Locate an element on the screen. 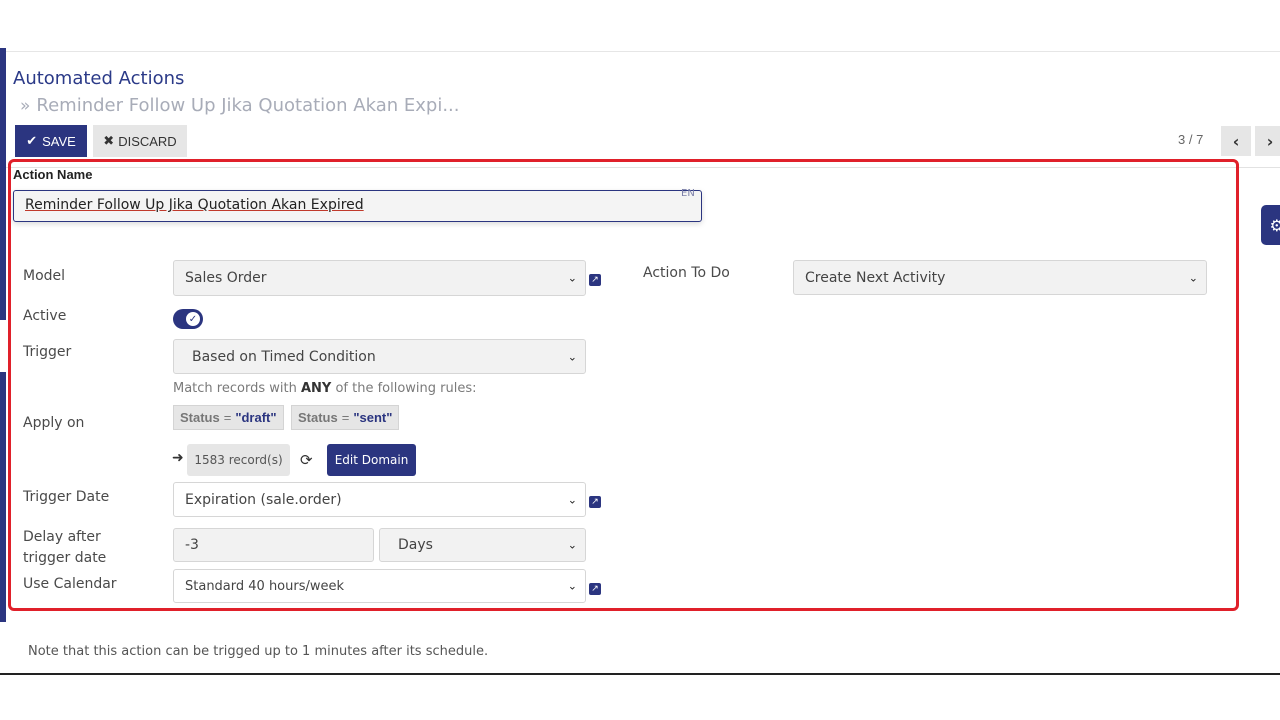 The height and width of the screenshot is (720, 1280). bottom-divider is located at coordinates (640, 674).